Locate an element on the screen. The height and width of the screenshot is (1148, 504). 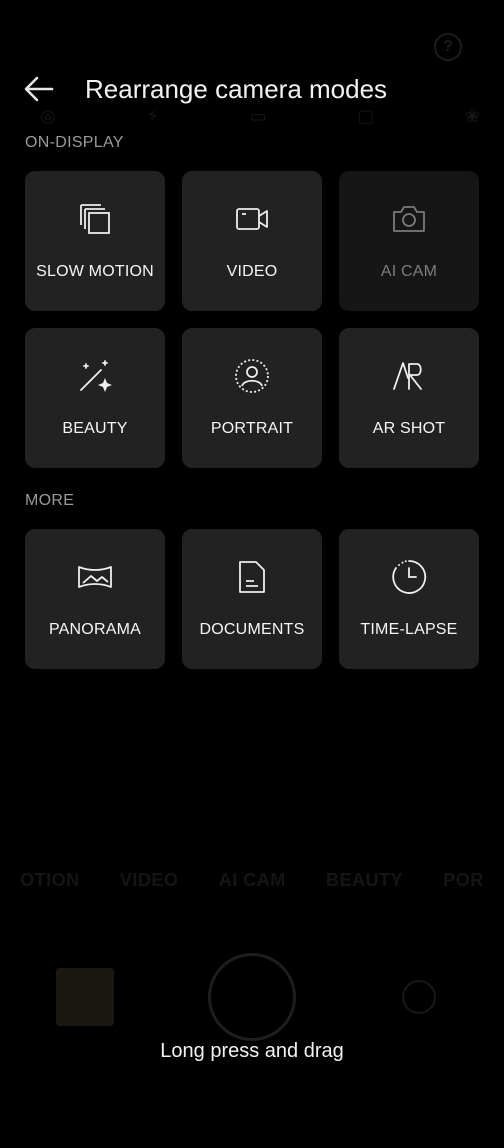
more-grid: PANORAMA DOCUMENTS TIME-LAPSE is located at coordinates (252, 599).